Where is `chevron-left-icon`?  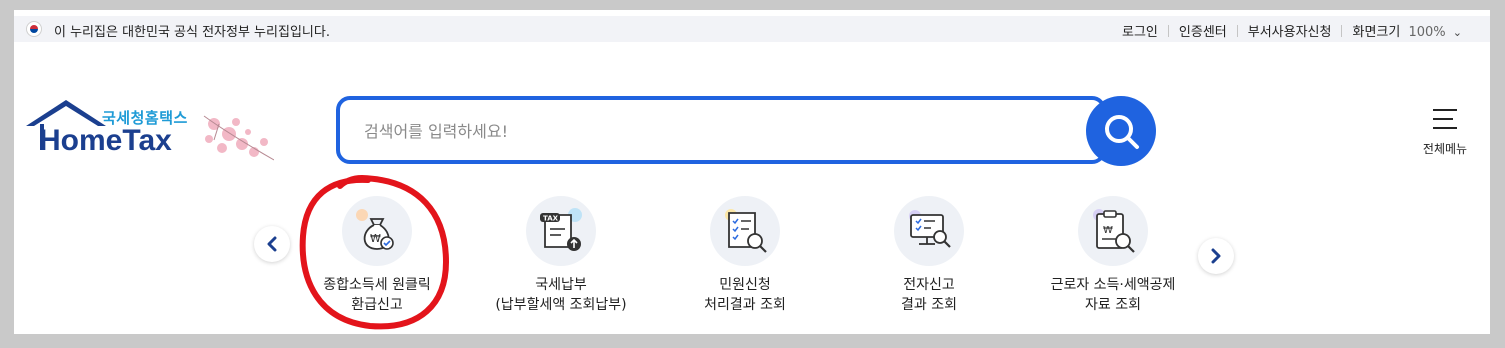 chevron-left-icon is located at coordinates (272, 244).